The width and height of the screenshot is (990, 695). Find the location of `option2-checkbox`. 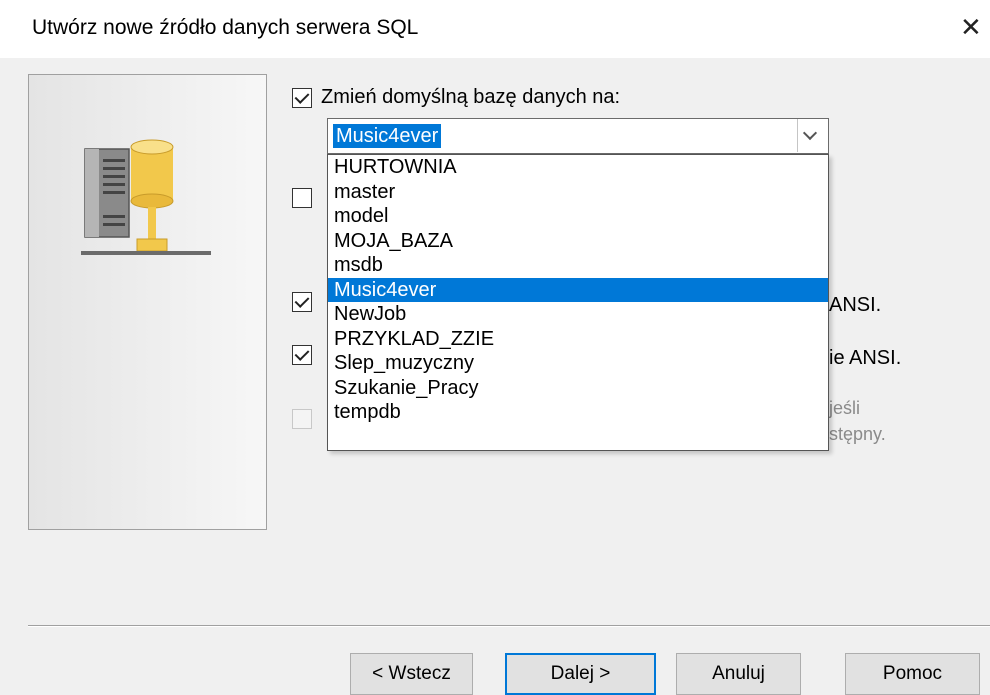

option2-checkbox is located at coordinates (302, 198).